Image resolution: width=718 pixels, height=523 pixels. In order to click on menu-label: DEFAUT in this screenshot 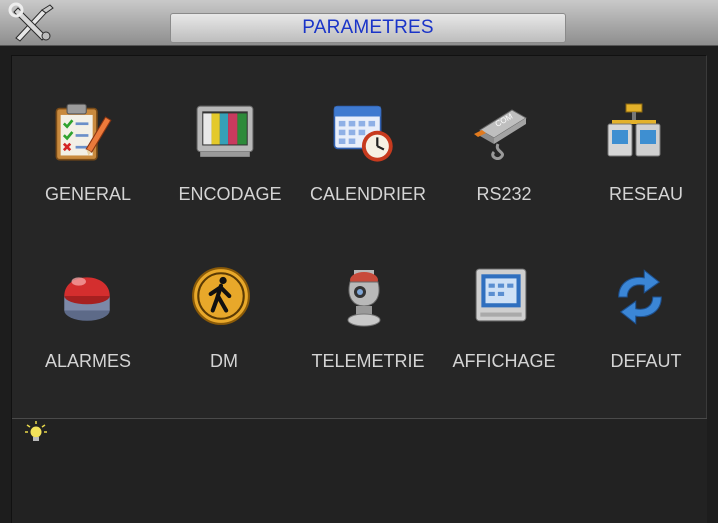, I will do `click(646, 361)`.